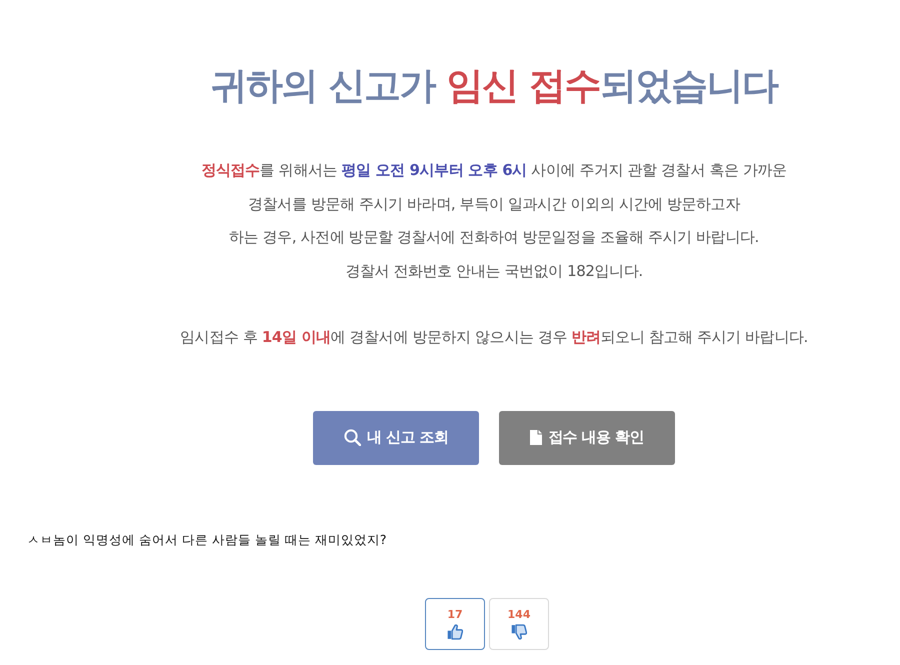  Describe the element at coordinates (494, 337) in the screenshot. I see `notice-paragraph: 임시접수 후 14일 이내에 경찰서에 방문하지 않으시는 경우 반려되오니 참고해 주시기 바랍니다.` at that location.